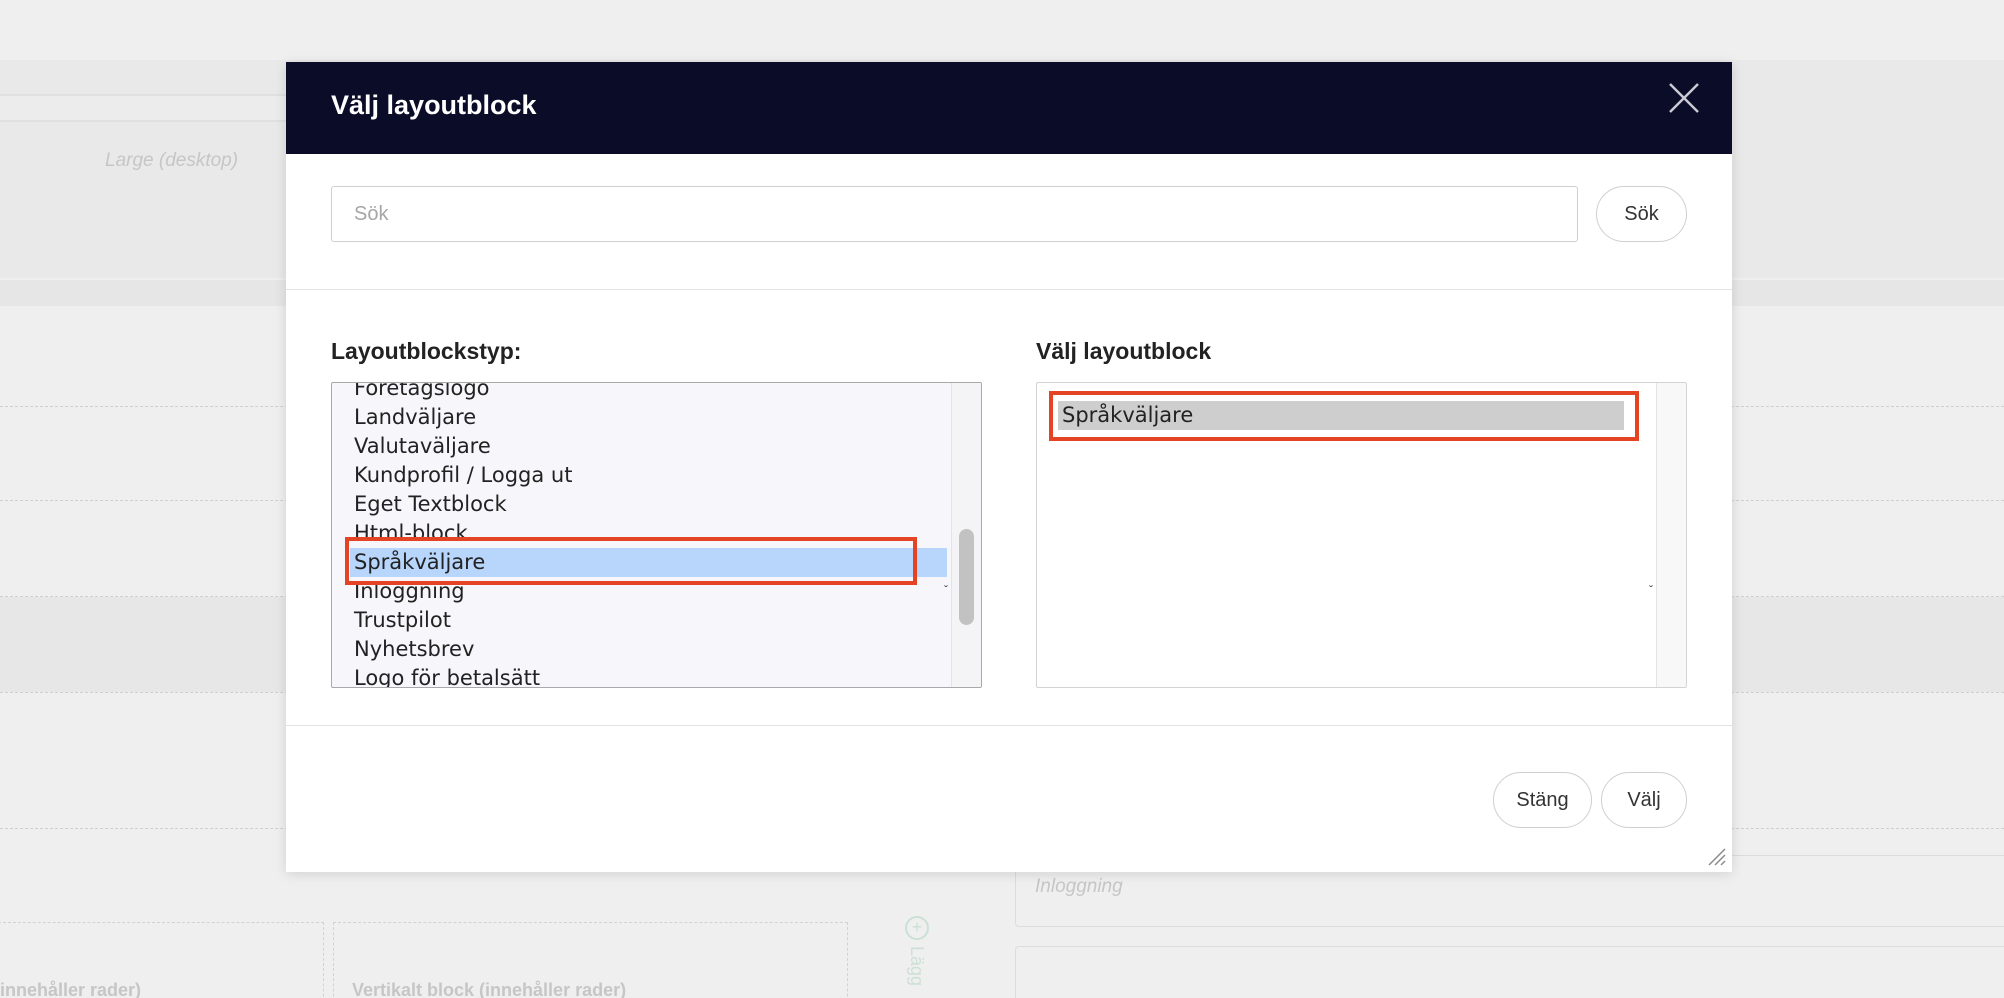 The height and width of the screenshot is (998, 2004). What do you see at coordinates (489, 989) in the screenshot?
I see `background-block-text: Vertikalt block (innehåller rader)` at bounding box center [489, 989].